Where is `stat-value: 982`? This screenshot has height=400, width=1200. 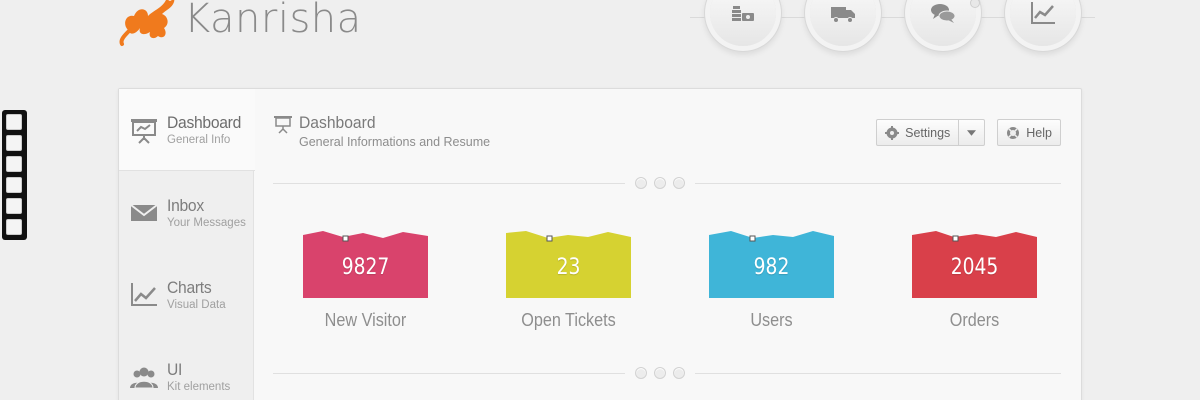
stat-value: 982 is located at coordinates (771, 267).